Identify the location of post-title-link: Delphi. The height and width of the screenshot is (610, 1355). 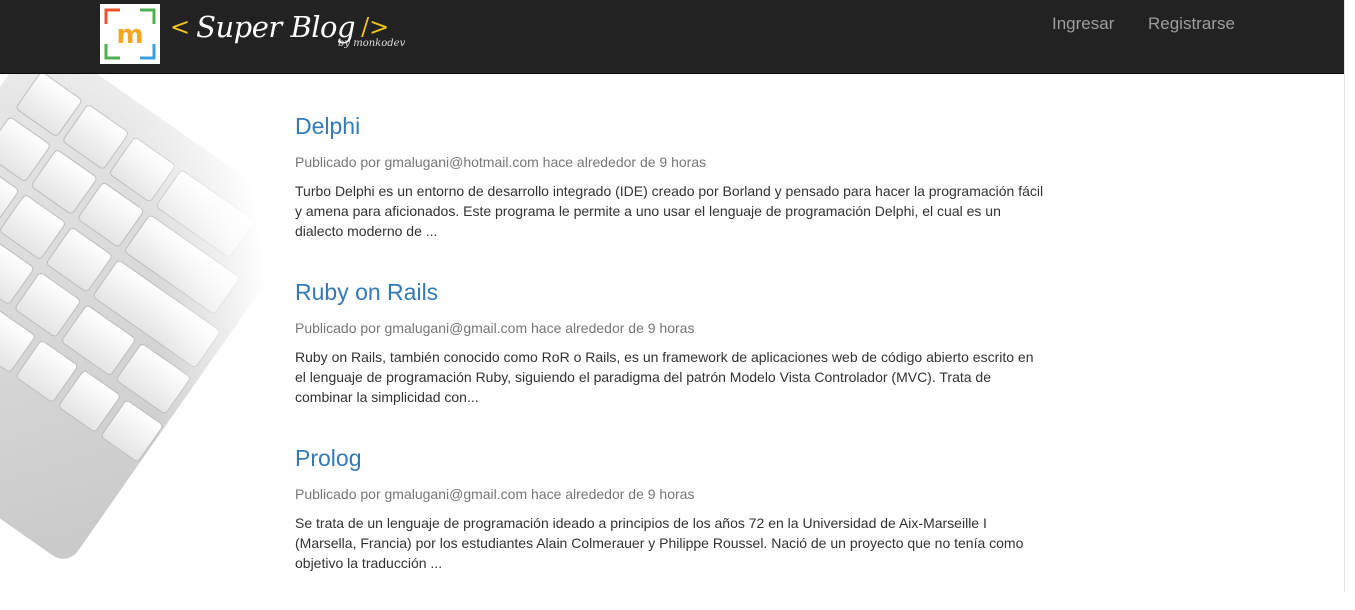
(670, 126).